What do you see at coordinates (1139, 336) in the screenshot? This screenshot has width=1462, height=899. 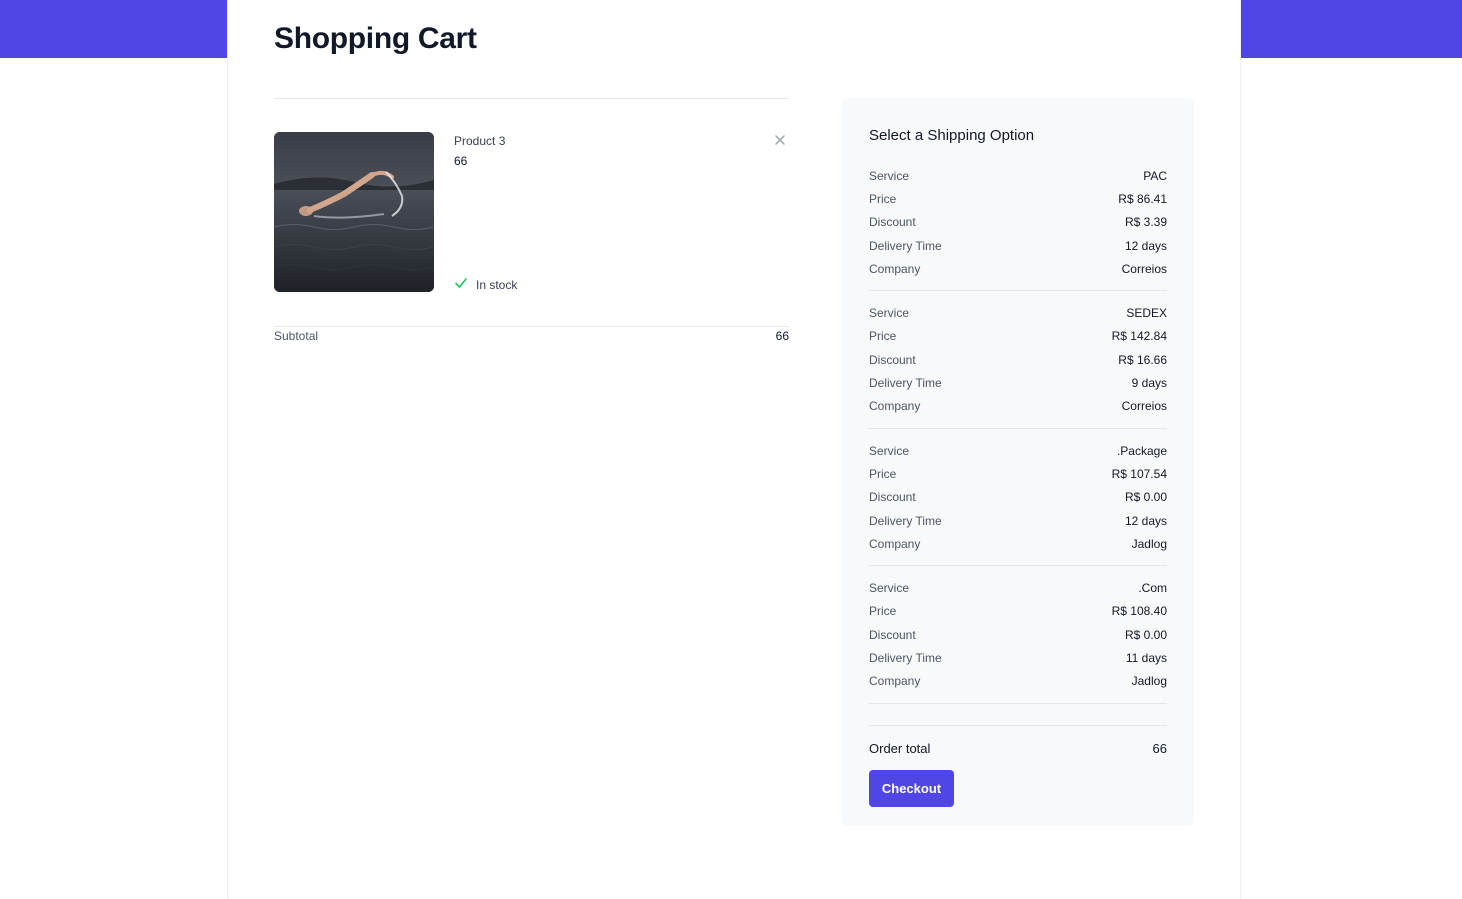 I see `price-value: R$ 142.84` at bounding box center [1139, 336].